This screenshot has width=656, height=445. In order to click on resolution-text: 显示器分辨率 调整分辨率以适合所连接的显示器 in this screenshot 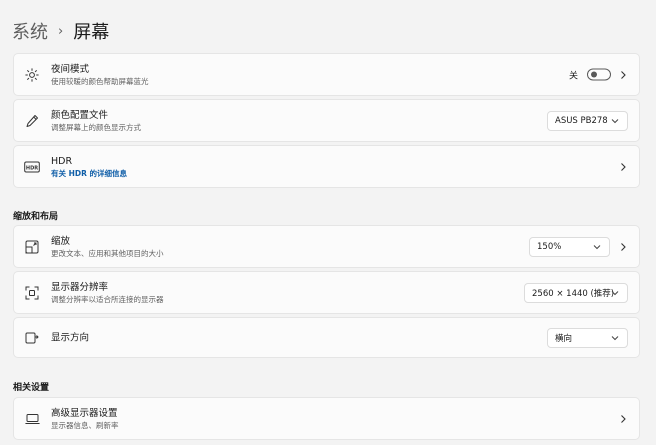, I will do `click(107, 293)`.